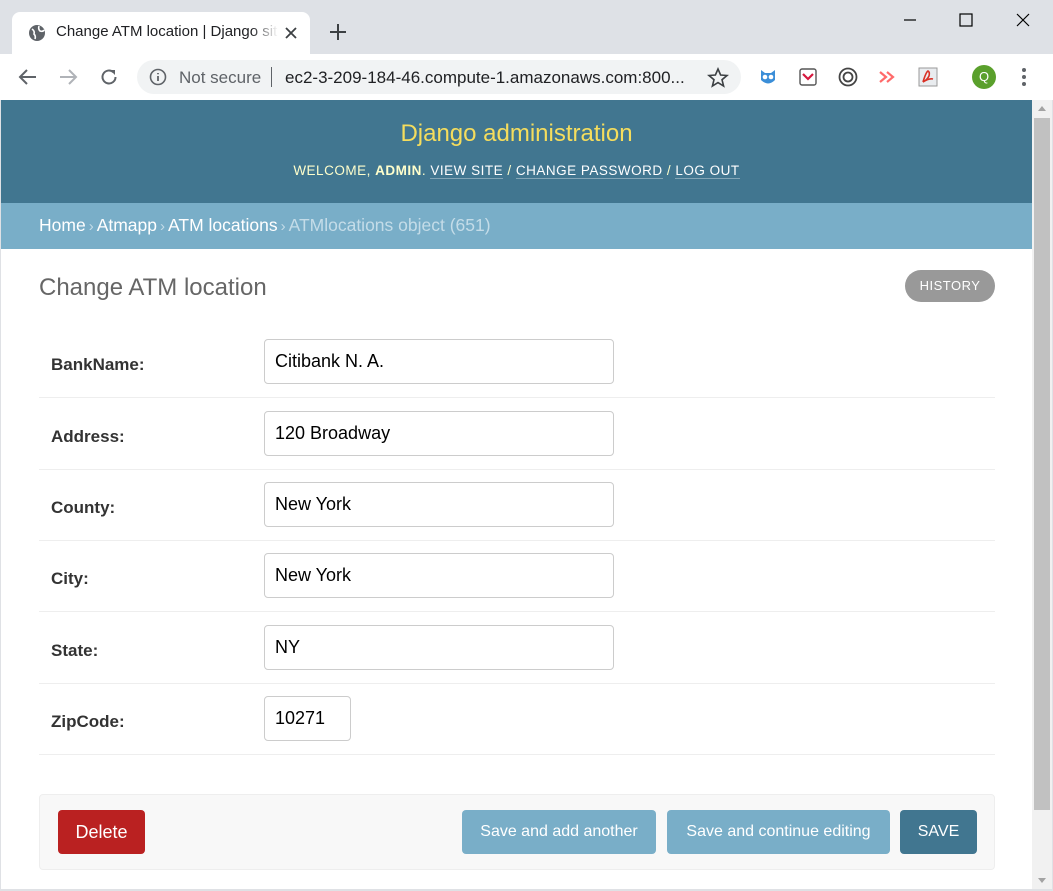  I want to click on bankname-input, so click(439, 361).